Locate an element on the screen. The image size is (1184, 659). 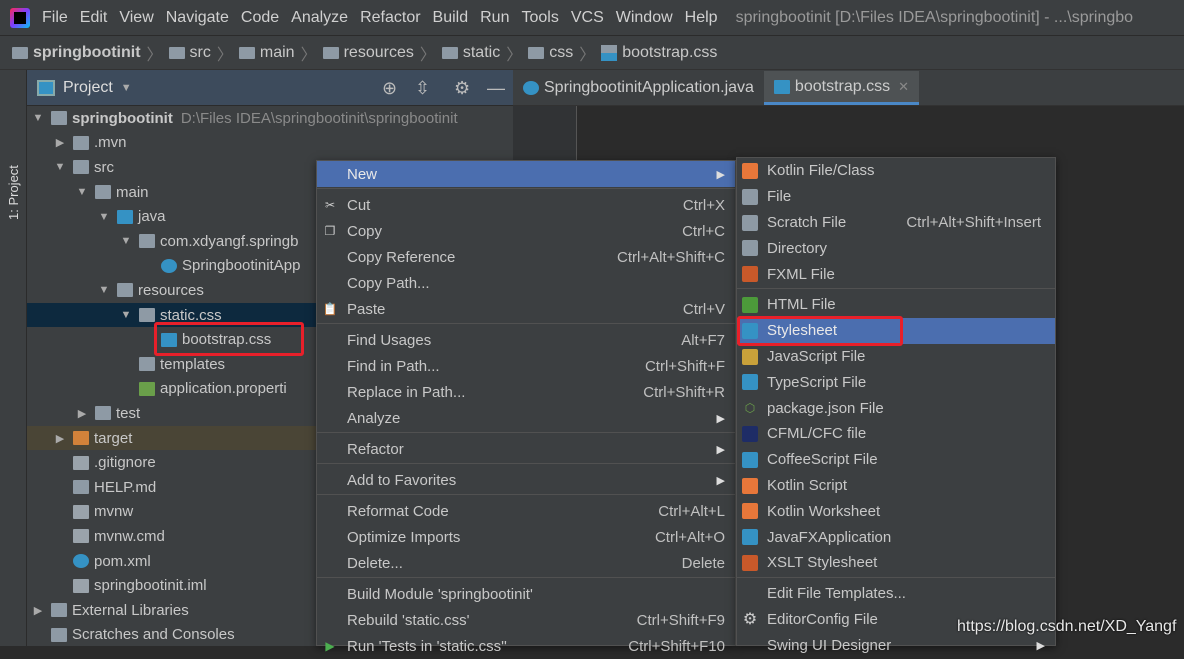
menu-item-copy: ❐ Copy Ctrl+C is located at coordinates (526, 231).